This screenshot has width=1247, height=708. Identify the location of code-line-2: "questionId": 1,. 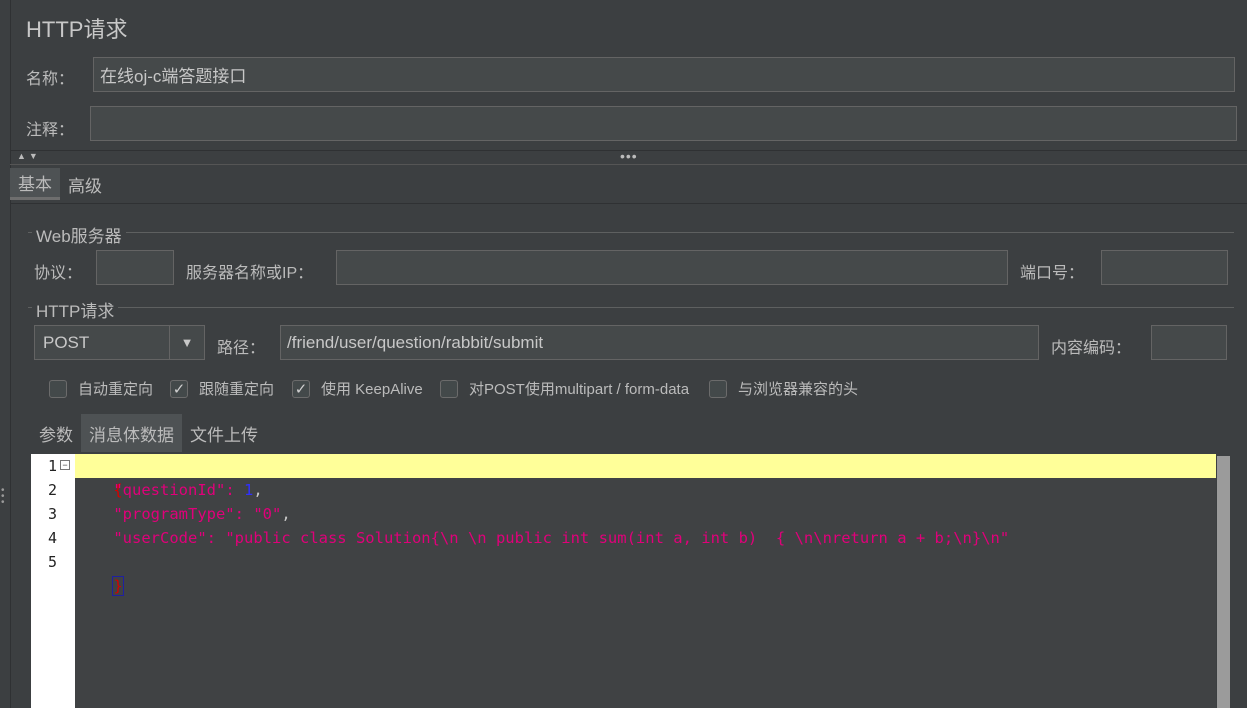
(542, 490).